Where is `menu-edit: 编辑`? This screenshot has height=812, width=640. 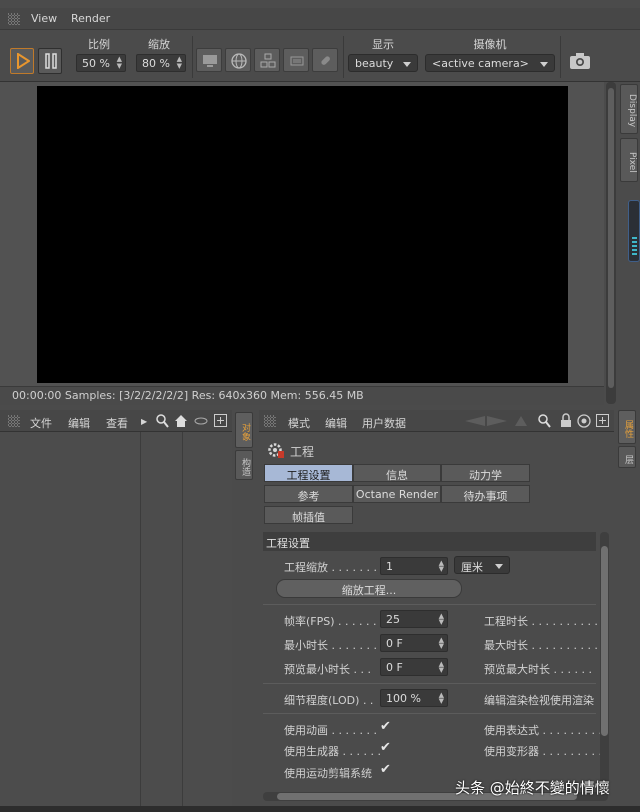 menu-edit: 编辑 is located at coordinates (79, 423).